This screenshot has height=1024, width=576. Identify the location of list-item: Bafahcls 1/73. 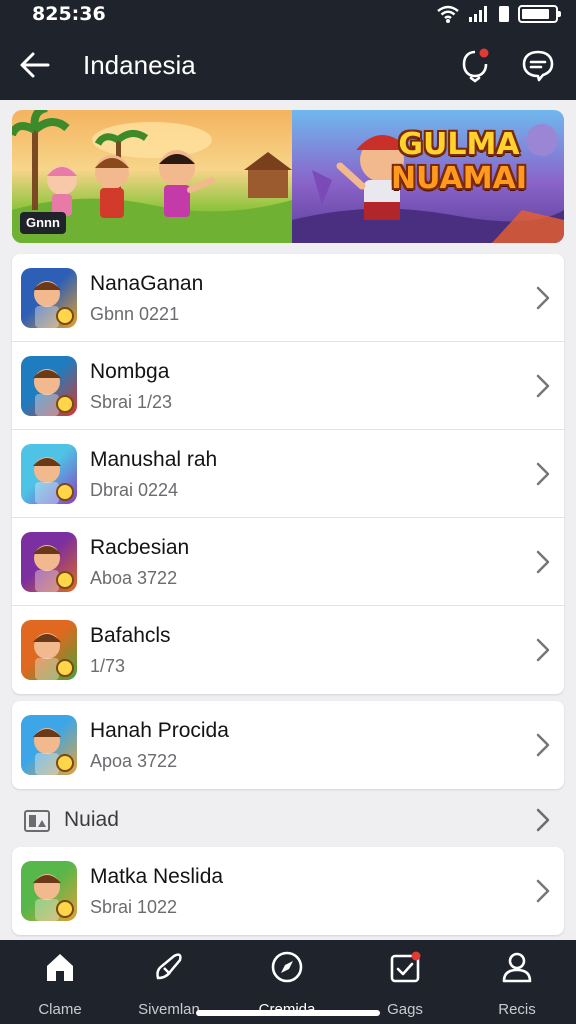
(288, 650).